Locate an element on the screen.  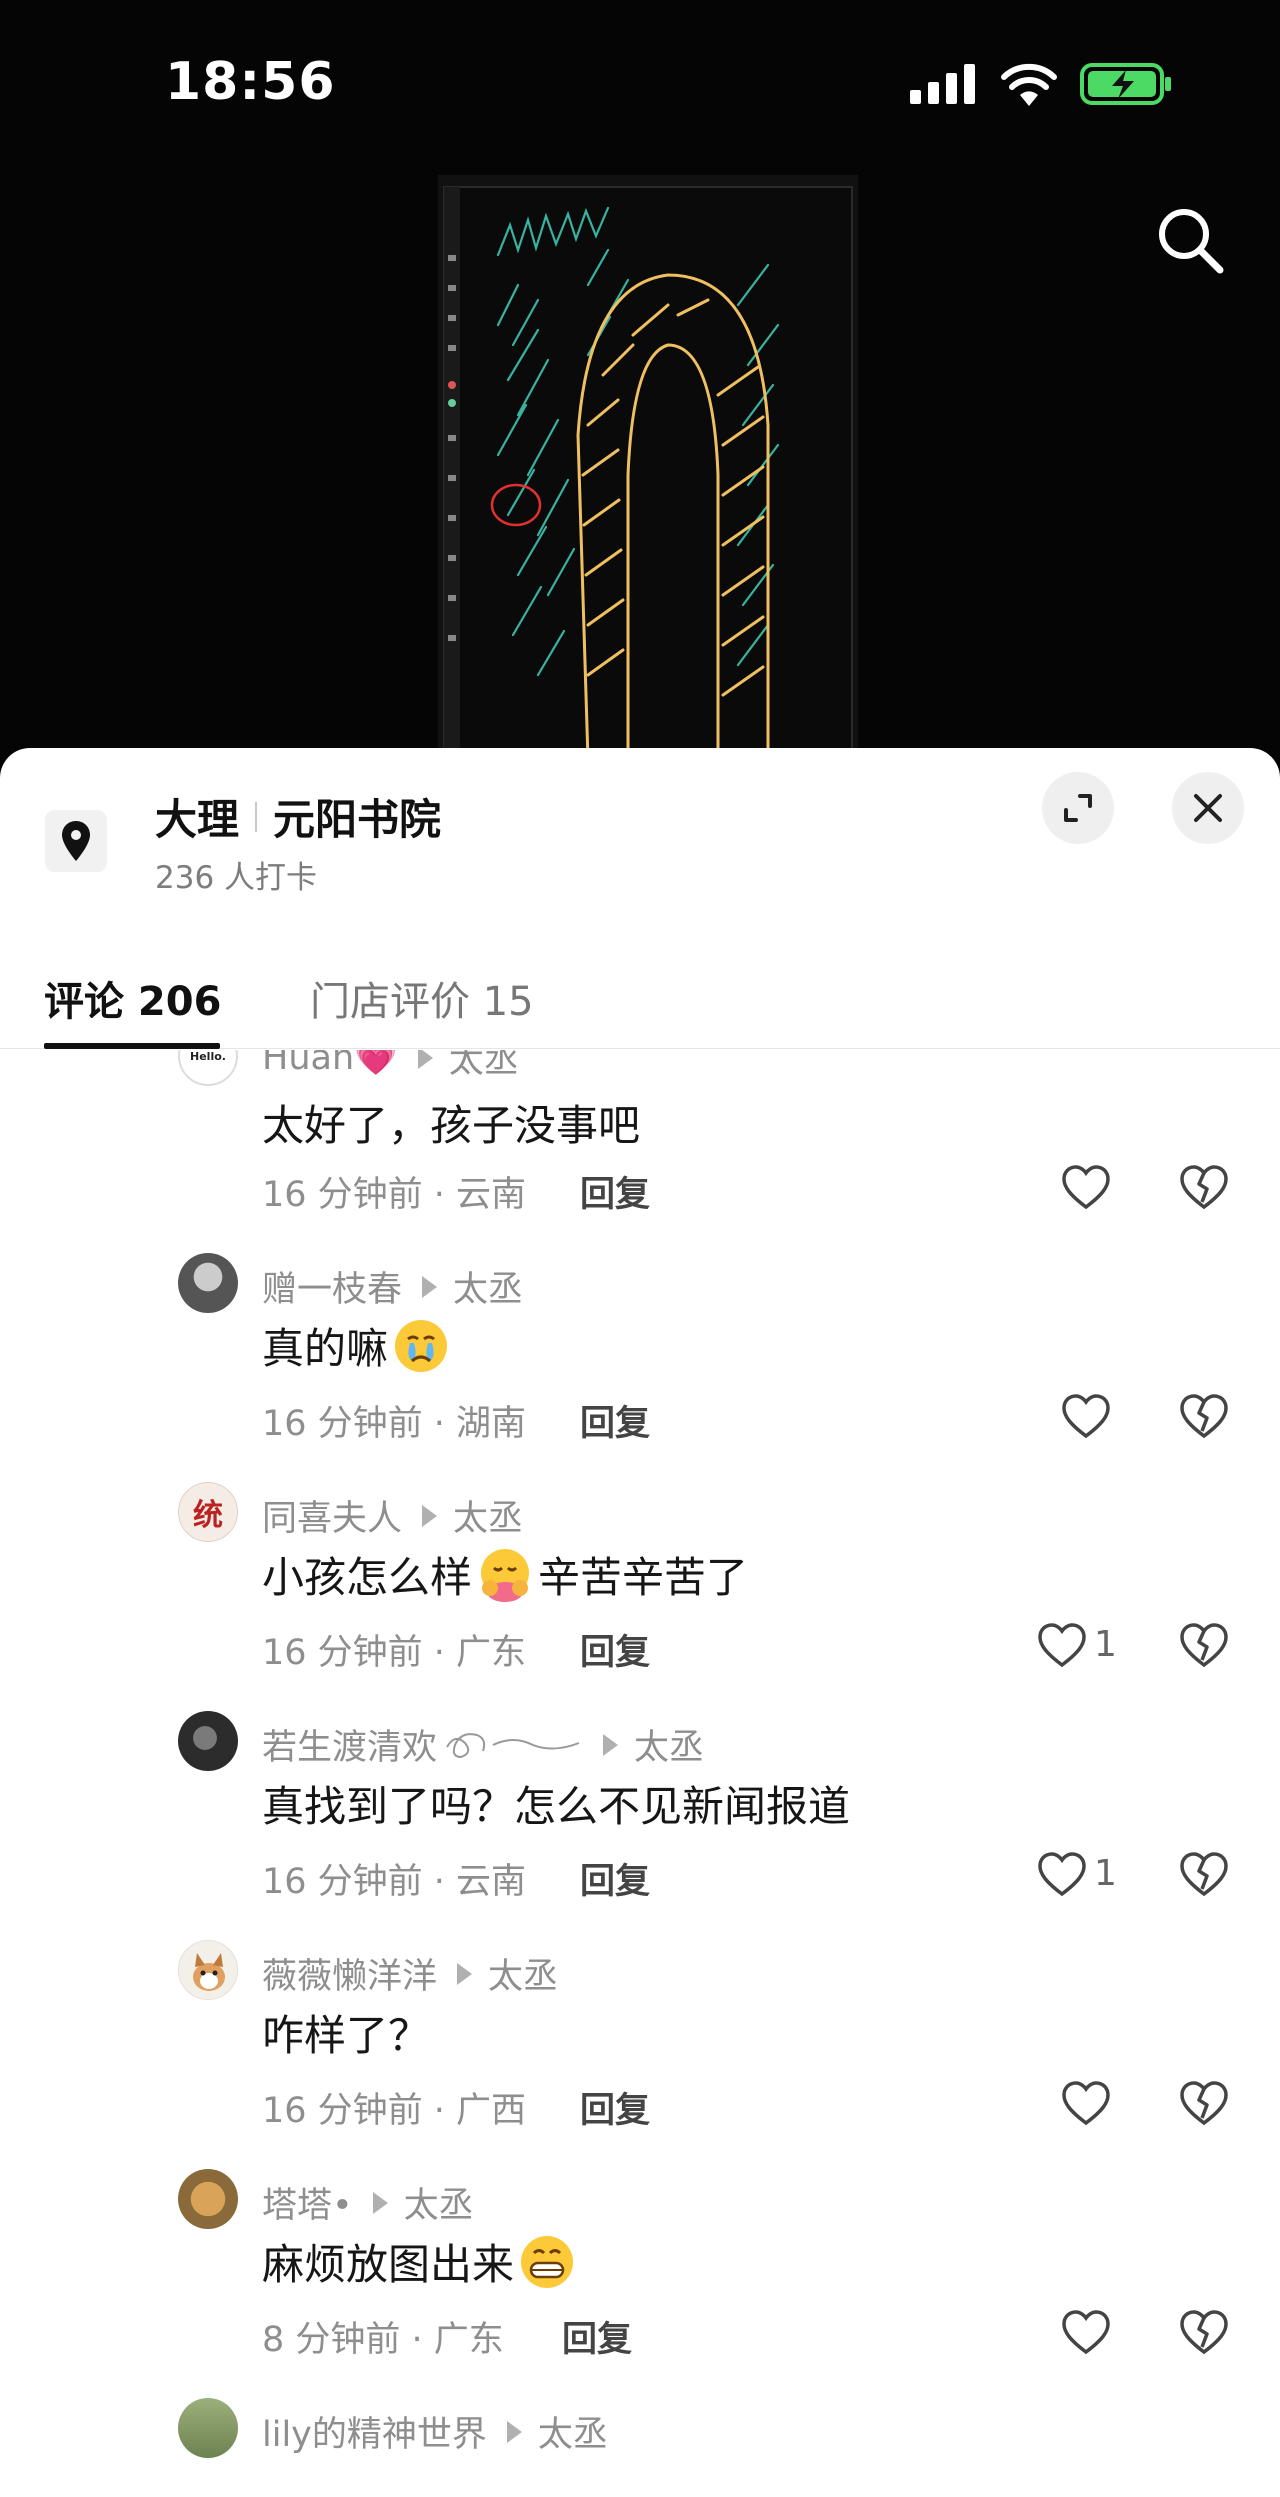
swirl-decoration-icon is located at coordinates (513, 1745).